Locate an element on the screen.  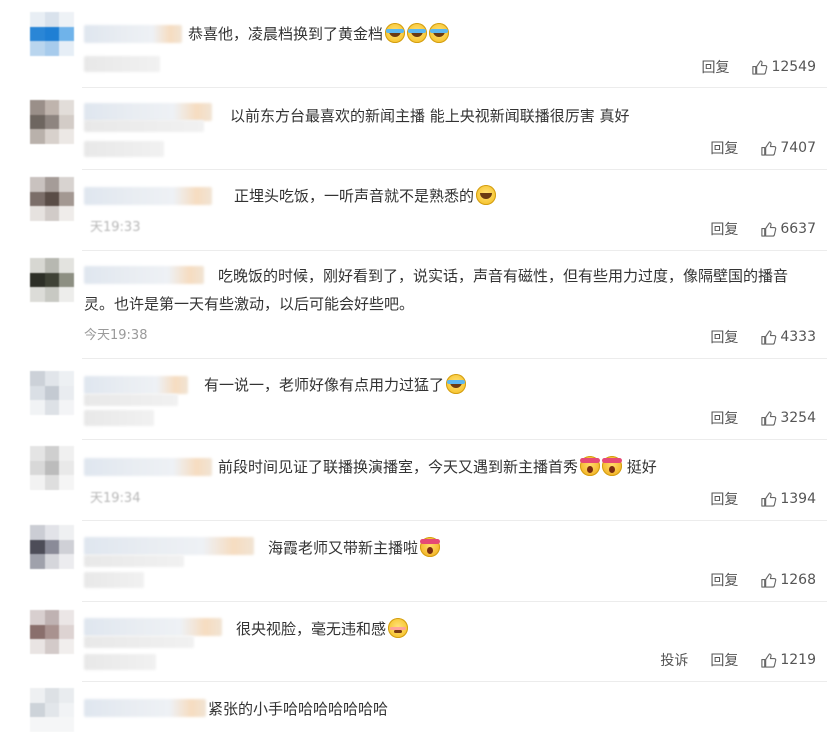
comment-text: 紧张的小手哈哈哈哈哈哈哈 is located at coordinates (298, 709).